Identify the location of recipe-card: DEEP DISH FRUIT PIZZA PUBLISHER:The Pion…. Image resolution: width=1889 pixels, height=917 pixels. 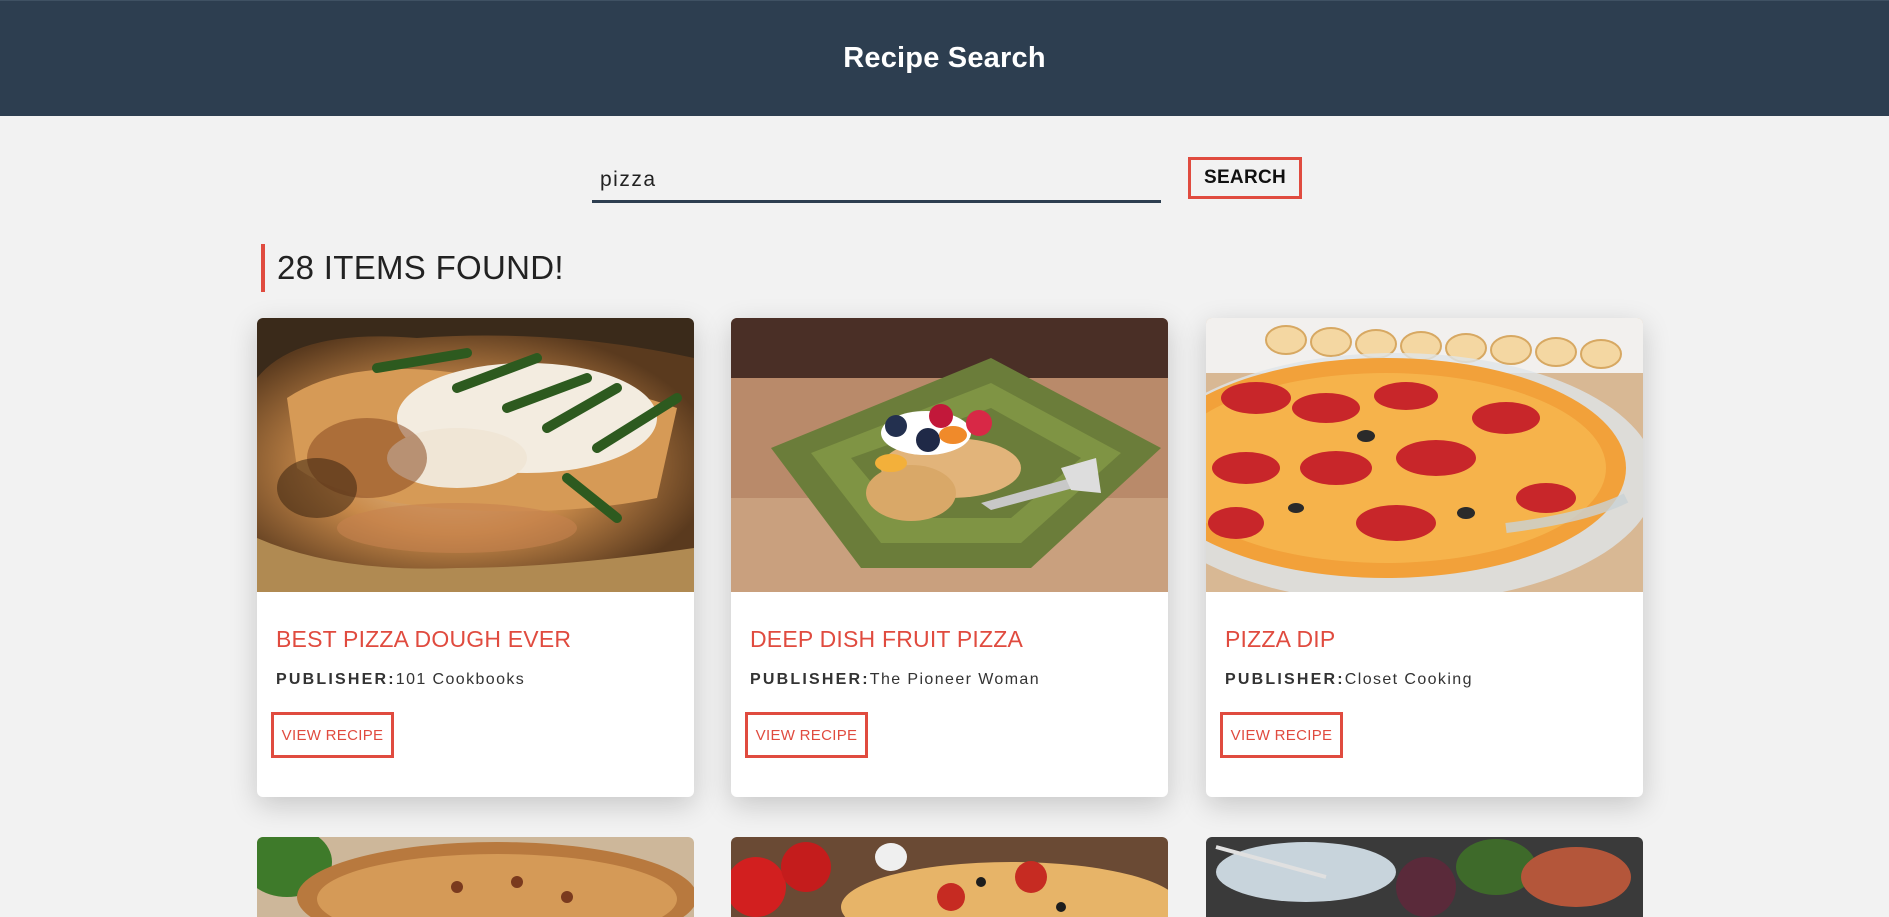
(949, 557).